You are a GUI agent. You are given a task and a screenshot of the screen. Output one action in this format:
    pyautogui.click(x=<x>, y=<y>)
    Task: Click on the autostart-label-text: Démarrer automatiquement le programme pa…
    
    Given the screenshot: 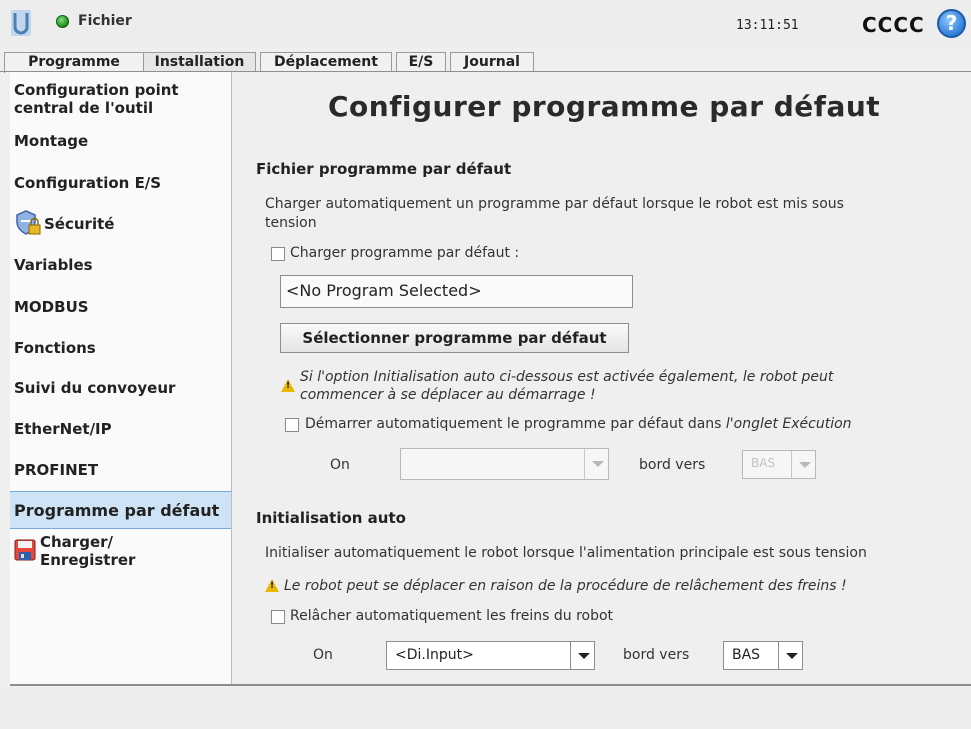 What is the action you would take?
    pyautogui.click(x=515, y=424)
    